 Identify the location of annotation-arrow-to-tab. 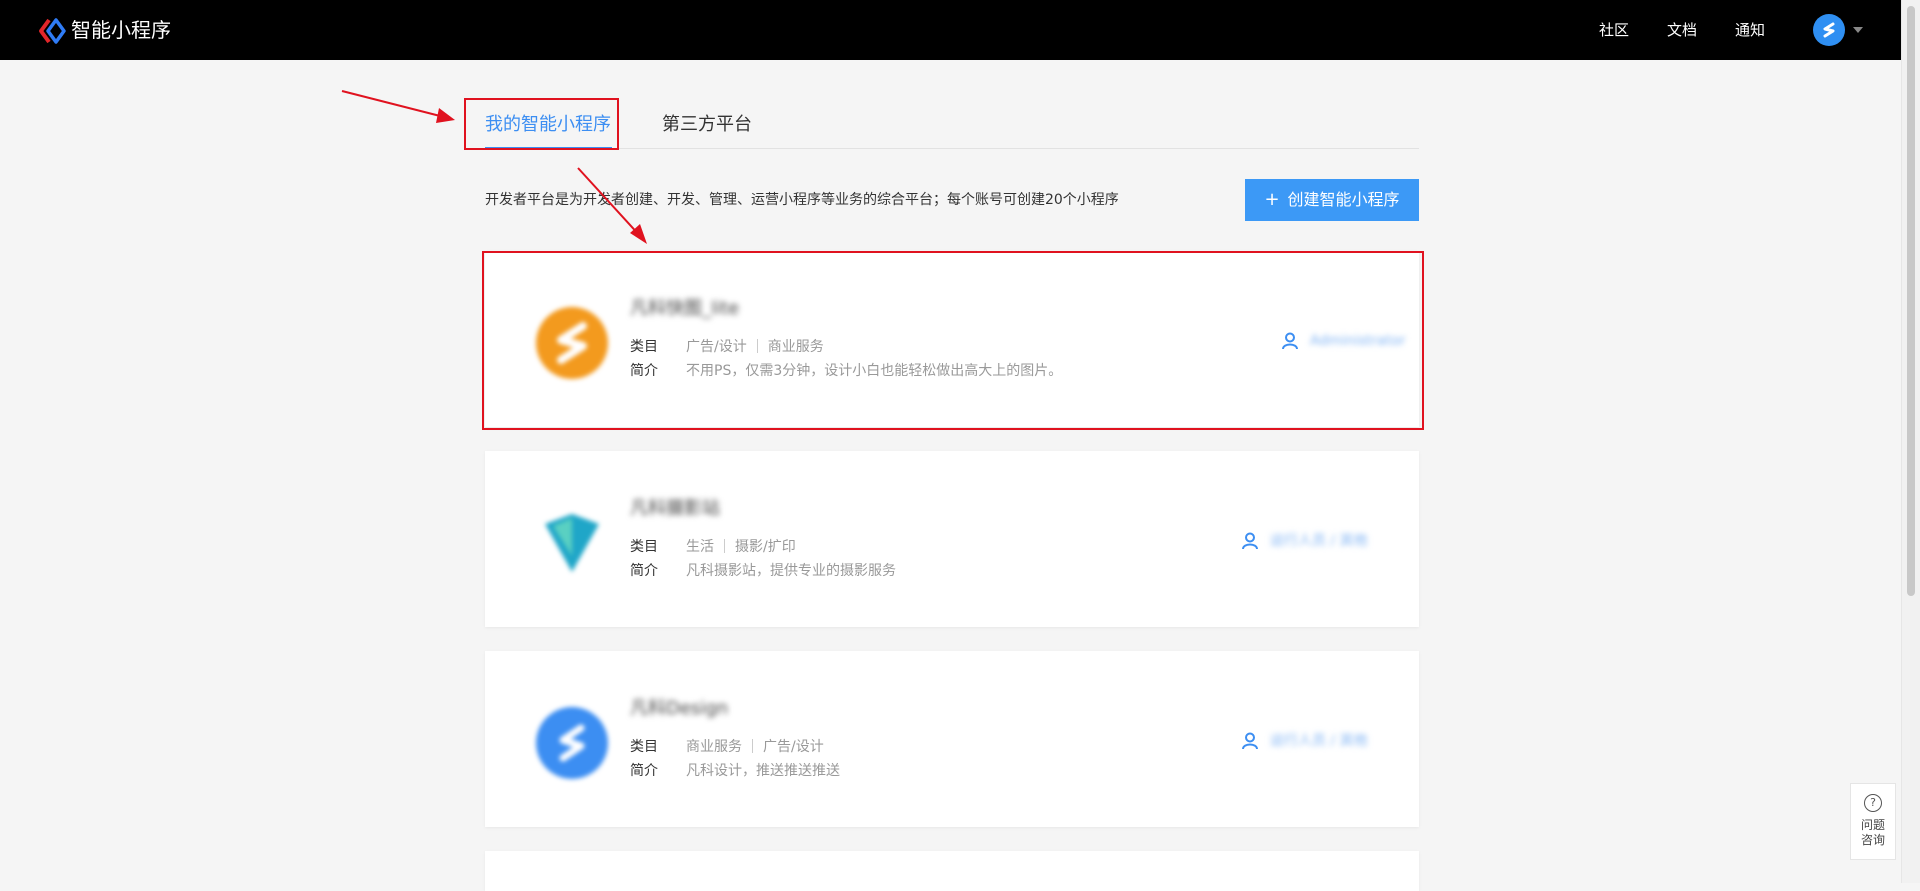
(395, 104).